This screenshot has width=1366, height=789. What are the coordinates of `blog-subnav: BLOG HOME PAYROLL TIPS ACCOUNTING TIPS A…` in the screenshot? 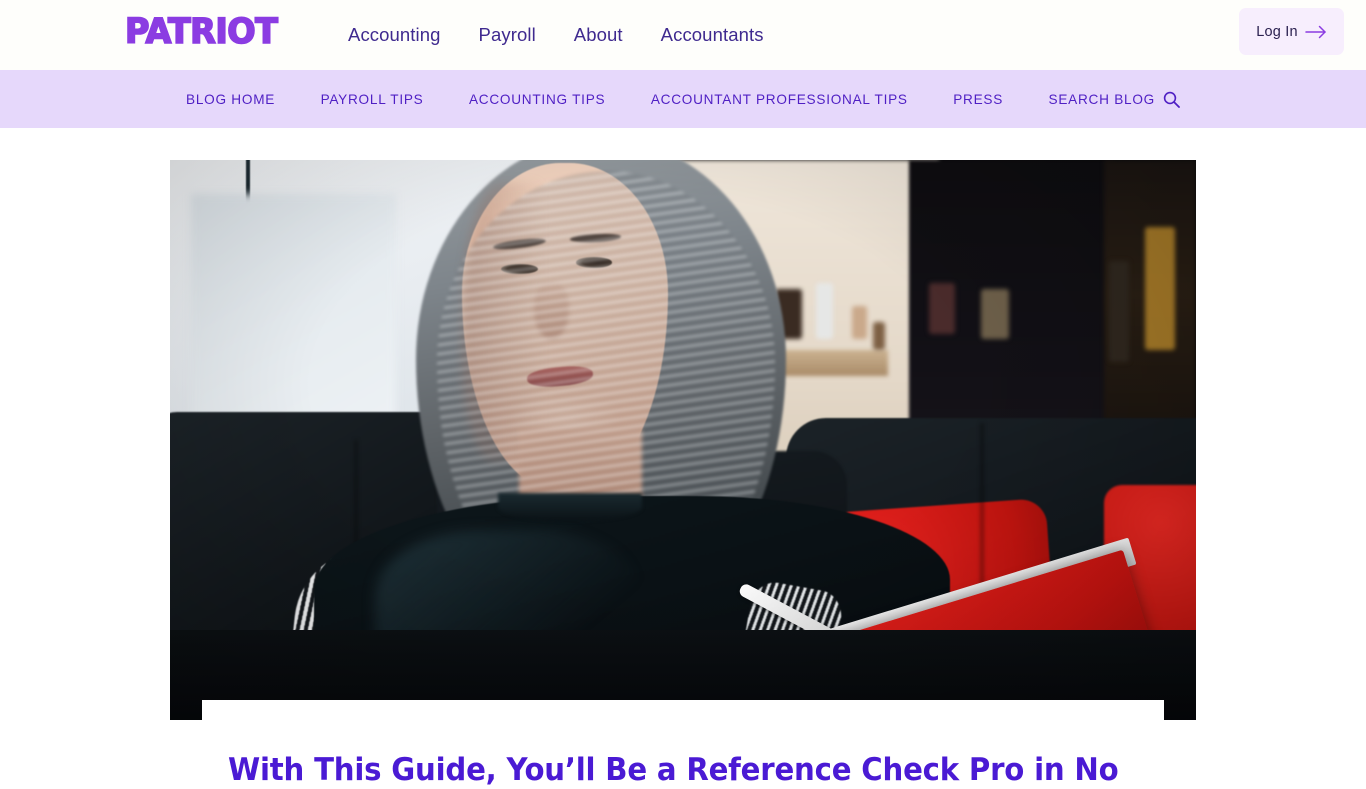 It's located at (683, 99).